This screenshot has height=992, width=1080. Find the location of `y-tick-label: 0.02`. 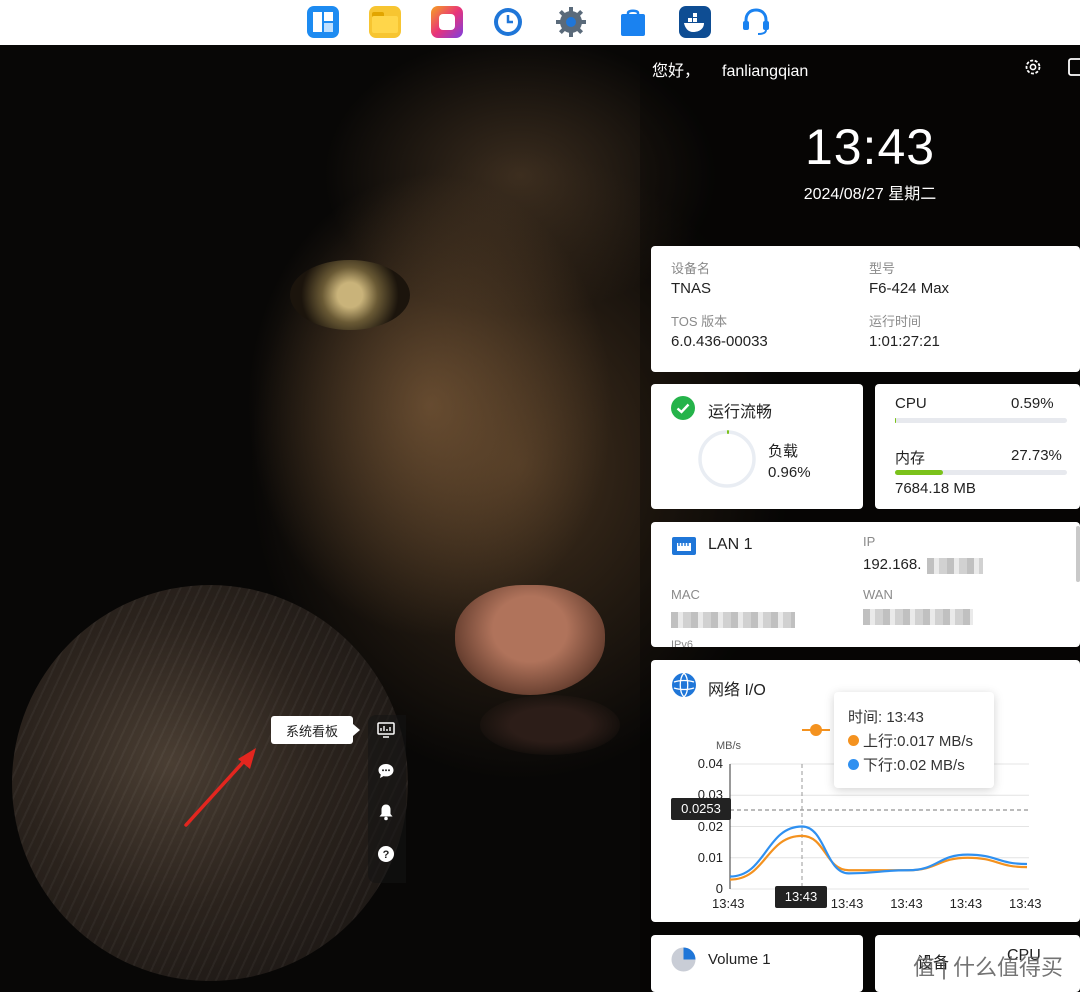

y-tick-label: 0.02 is located at coordinates (710, 826).